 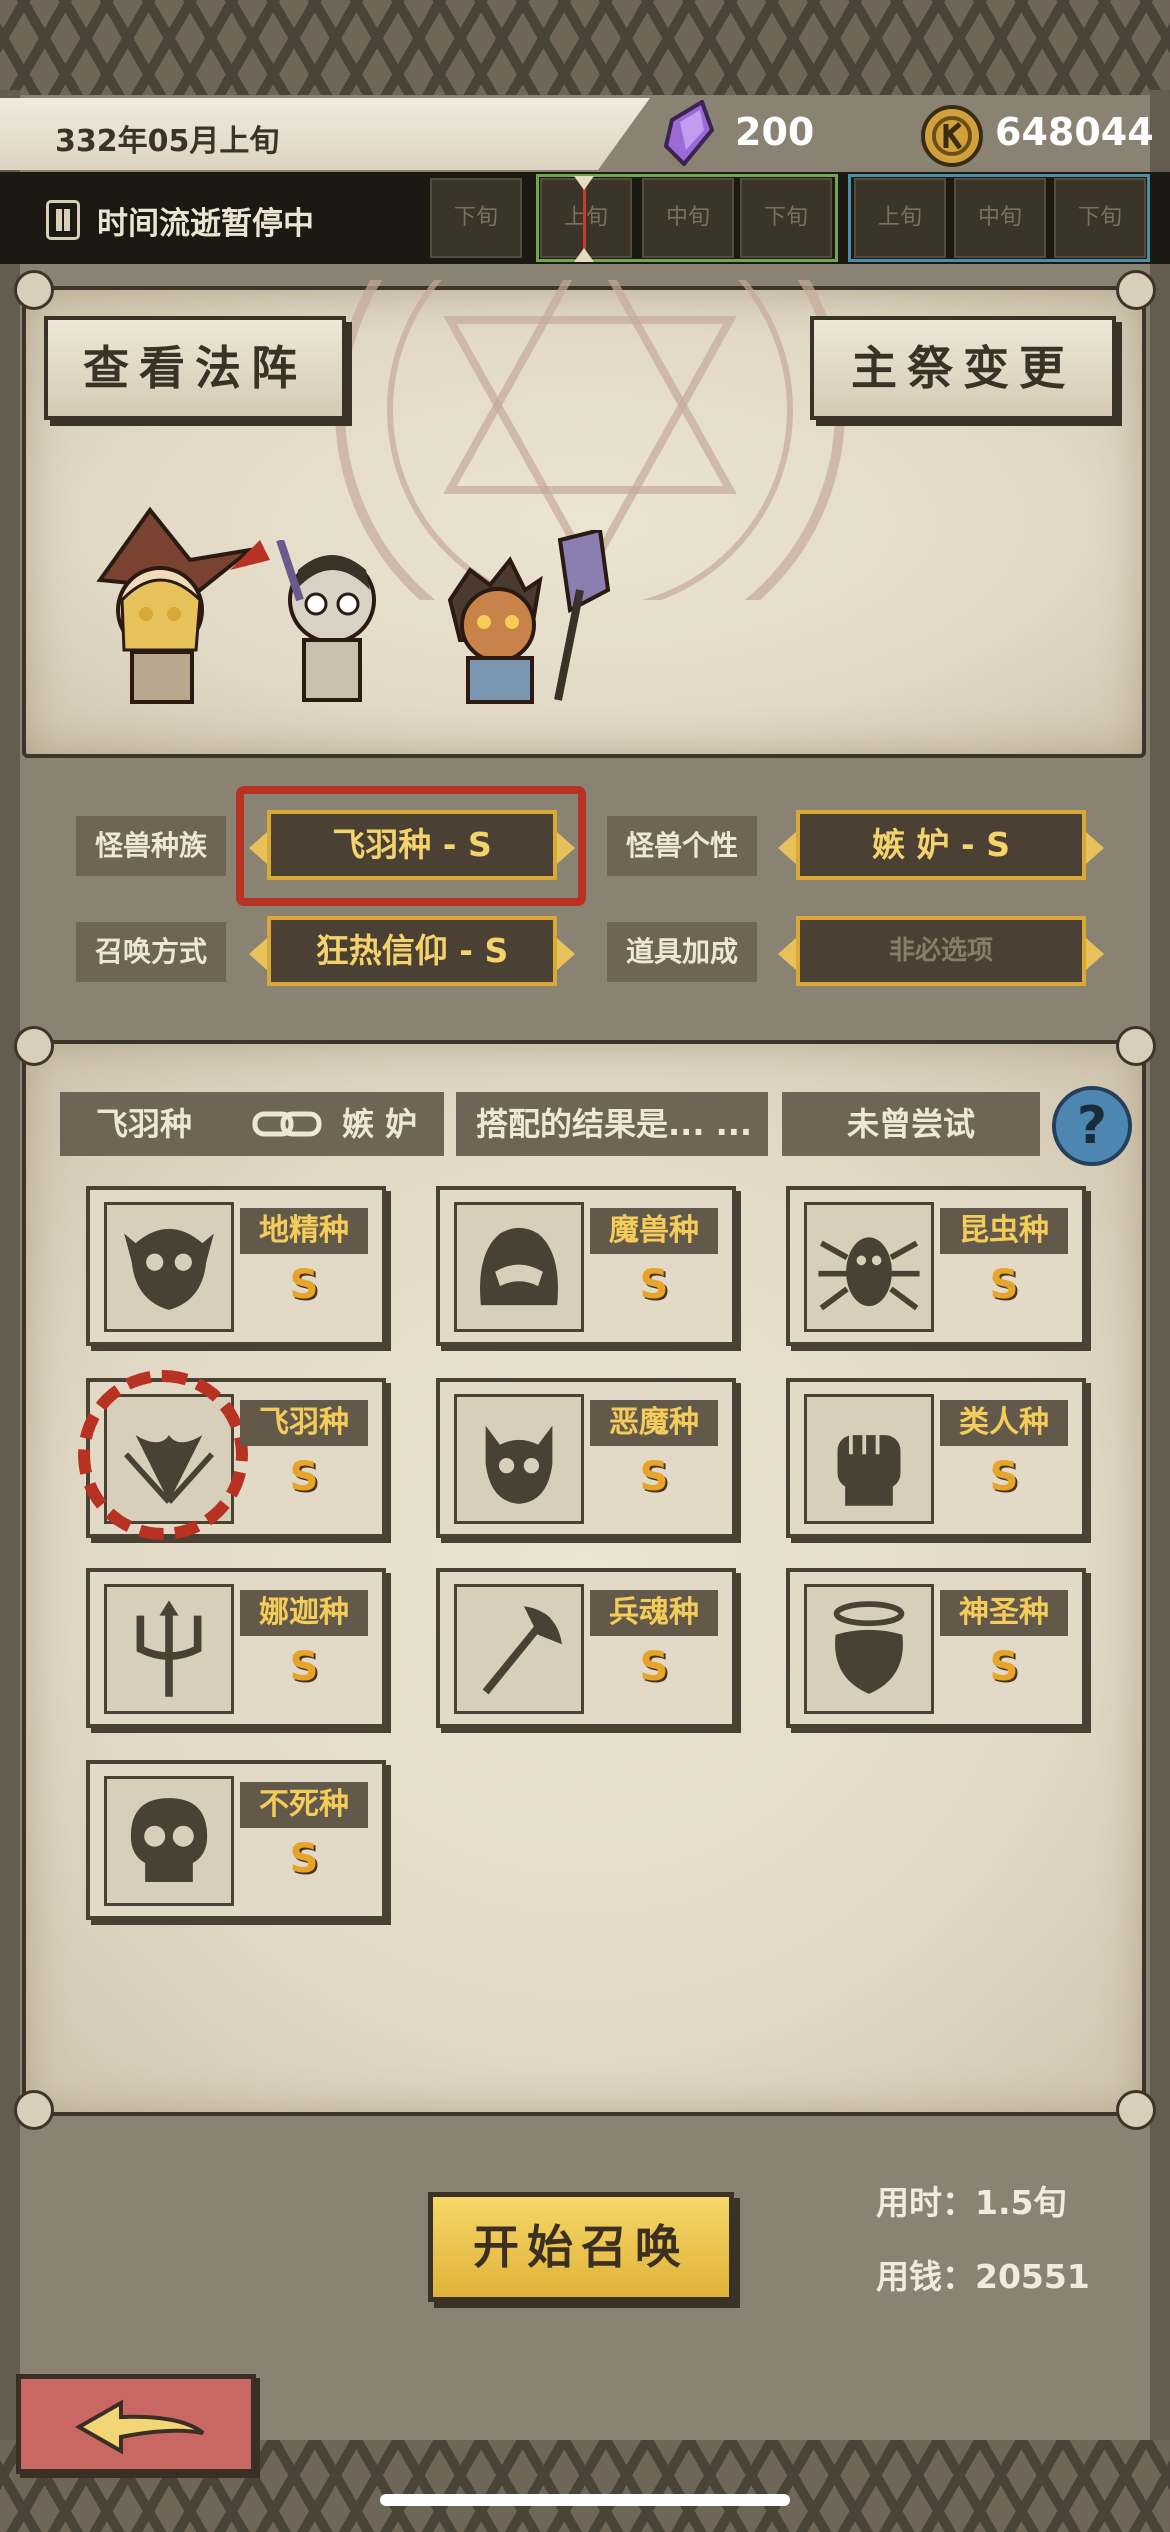 I want to click on help-button: ?, so click(x=1092, y=1126).